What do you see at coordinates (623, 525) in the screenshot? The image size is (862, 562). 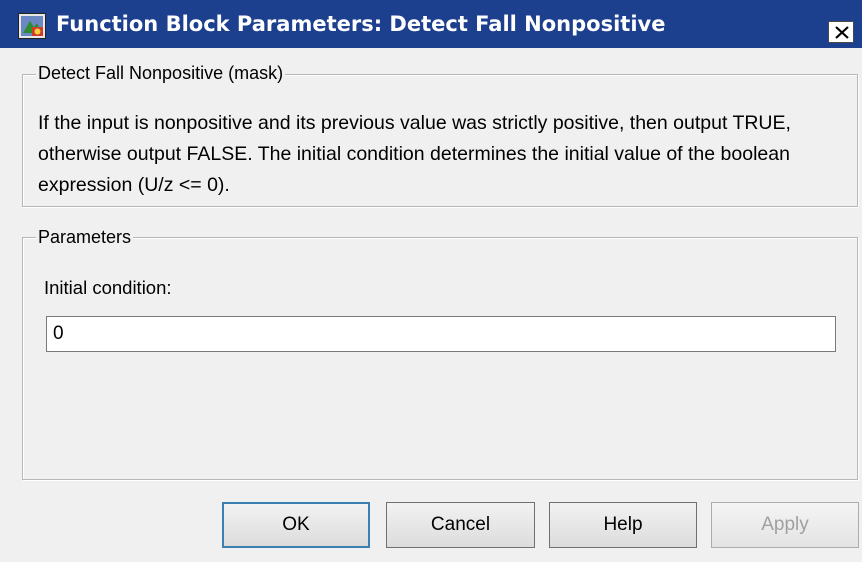 I see `help-button: Help` at bounding box center [623, 525].